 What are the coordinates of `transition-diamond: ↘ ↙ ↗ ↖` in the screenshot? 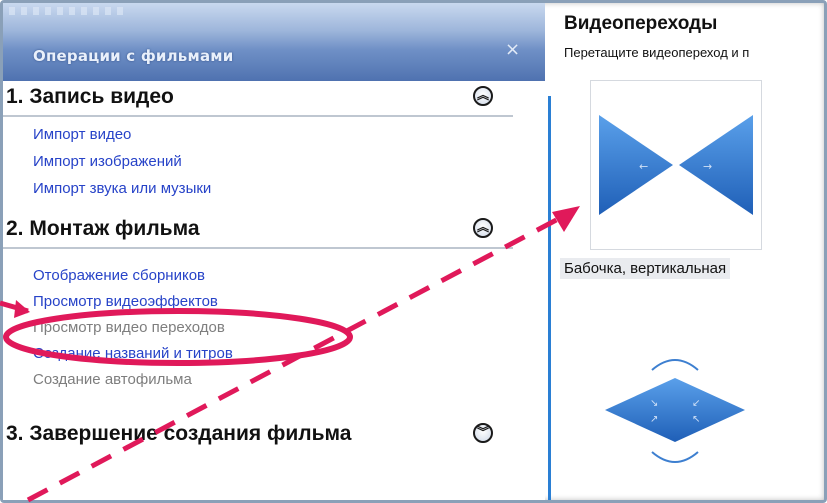 It's located at (675, 413).